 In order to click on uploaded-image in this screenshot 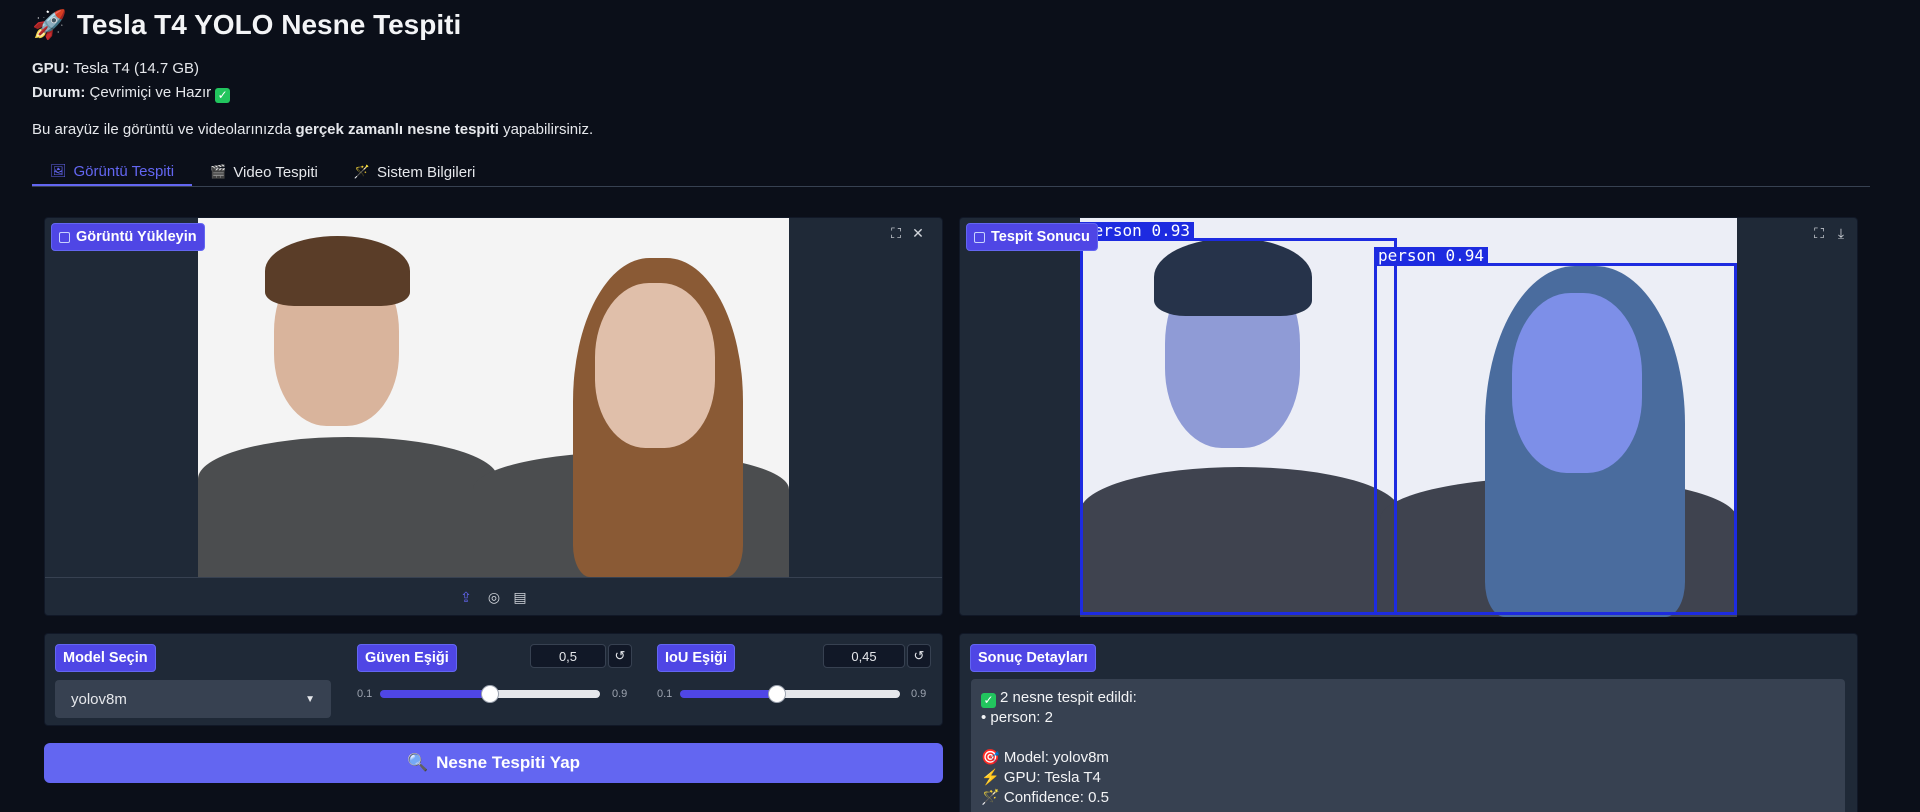, I will do `click(493, 397)`.